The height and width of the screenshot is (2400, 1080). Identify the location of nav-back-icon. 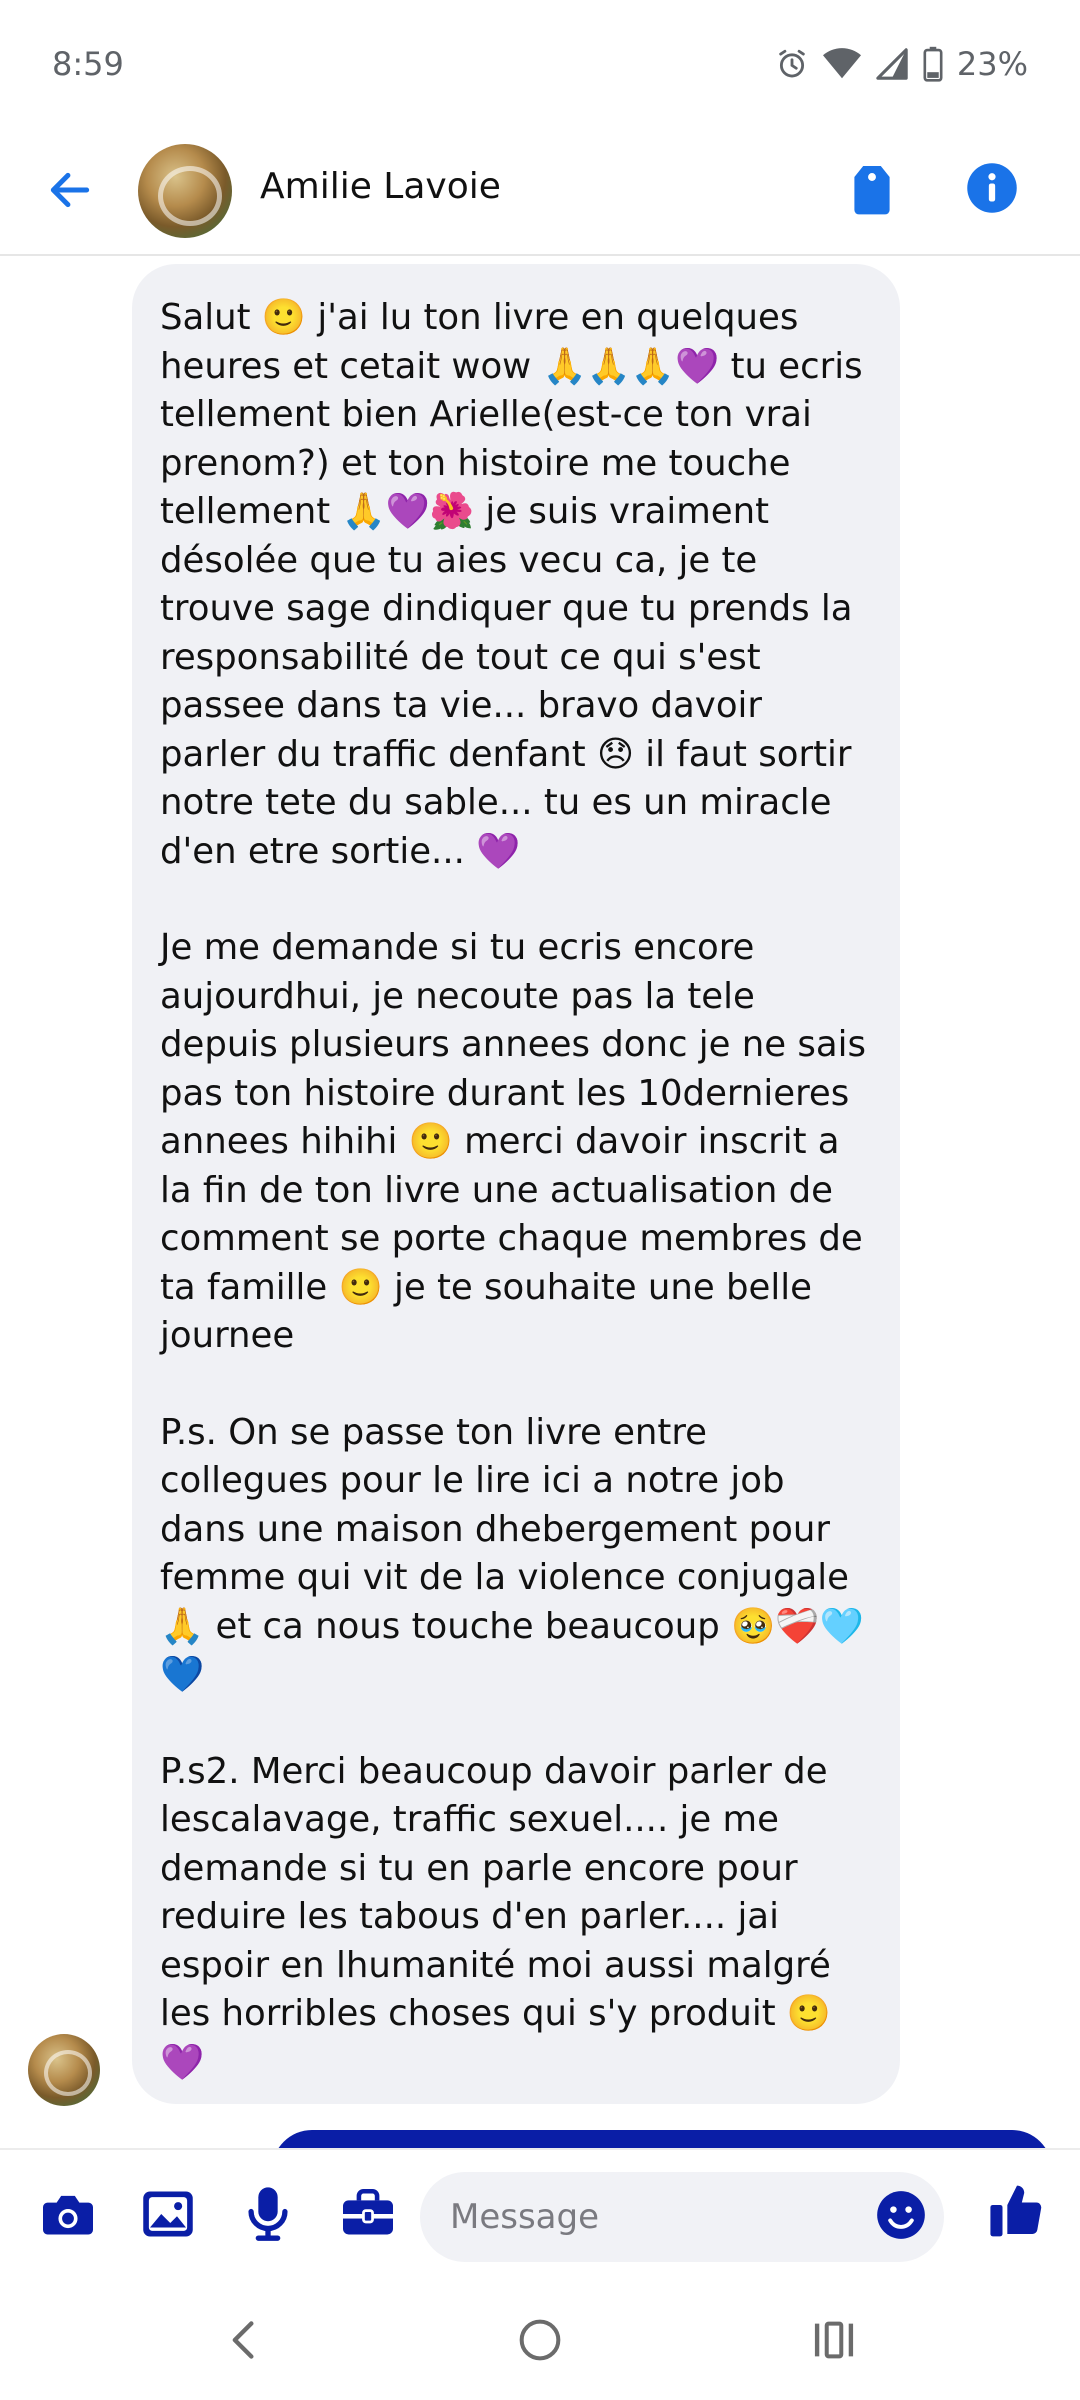
(244, 2342).